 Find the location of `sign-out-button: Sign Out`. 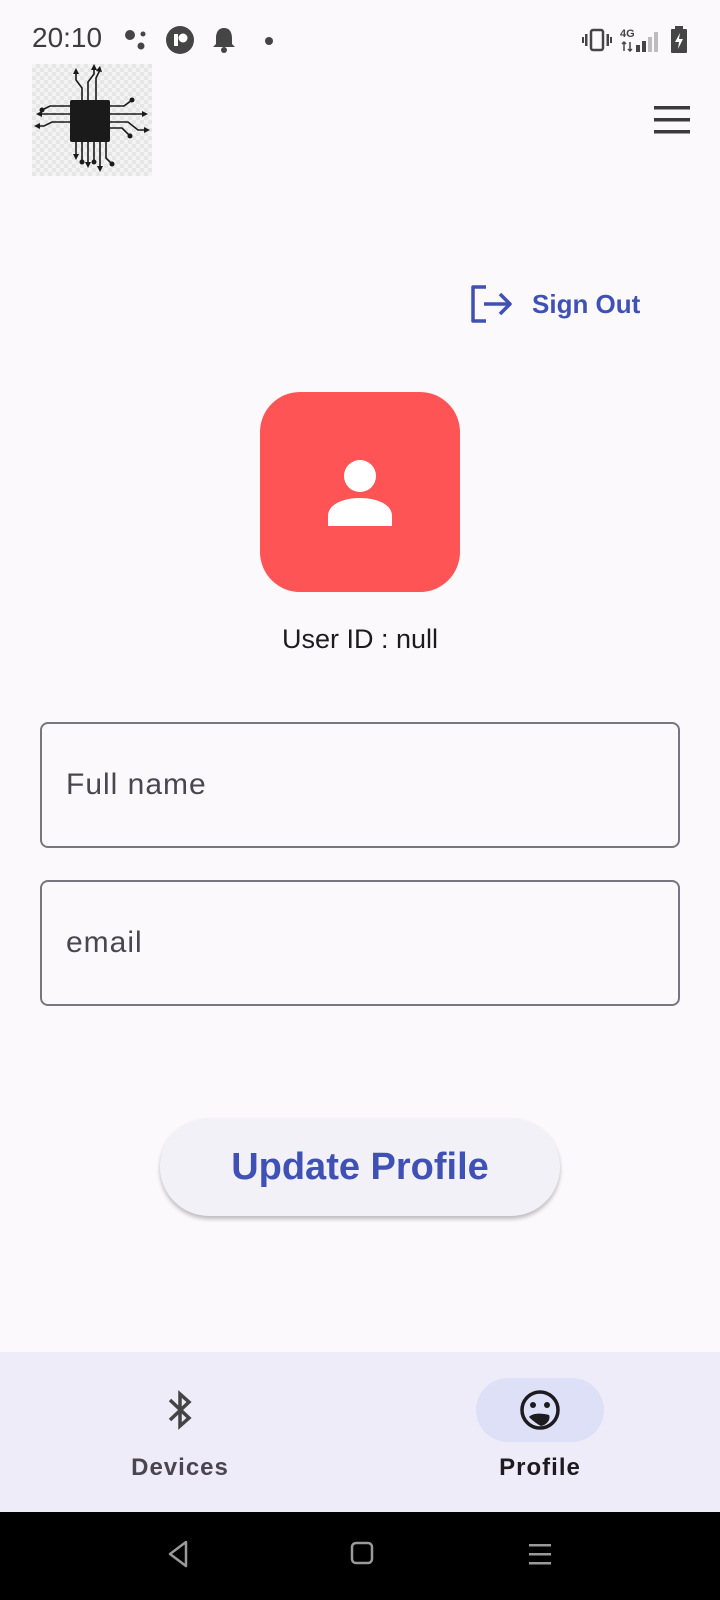

sign-out-button: Sign Out is located at coordinates (570, 304).